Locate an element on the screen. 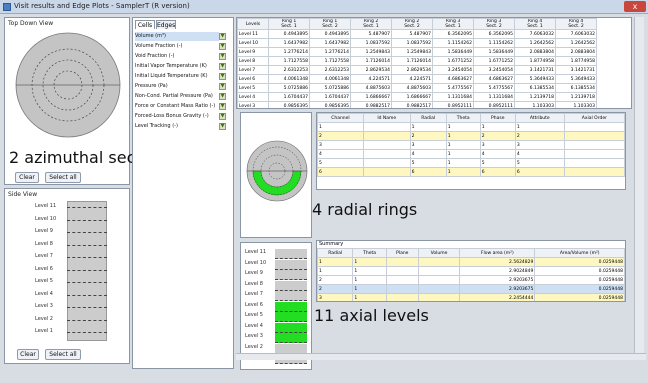 The width and height of the screenshot is (648, 383). top-down-disk is located at coordinates (68, 85).